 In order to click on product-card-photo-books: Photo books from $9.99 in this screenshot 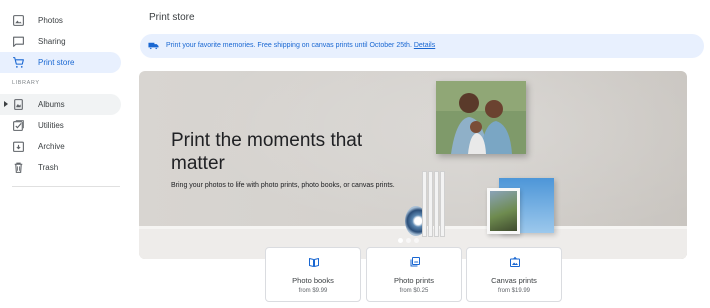, I will do `click(313, 274)`.